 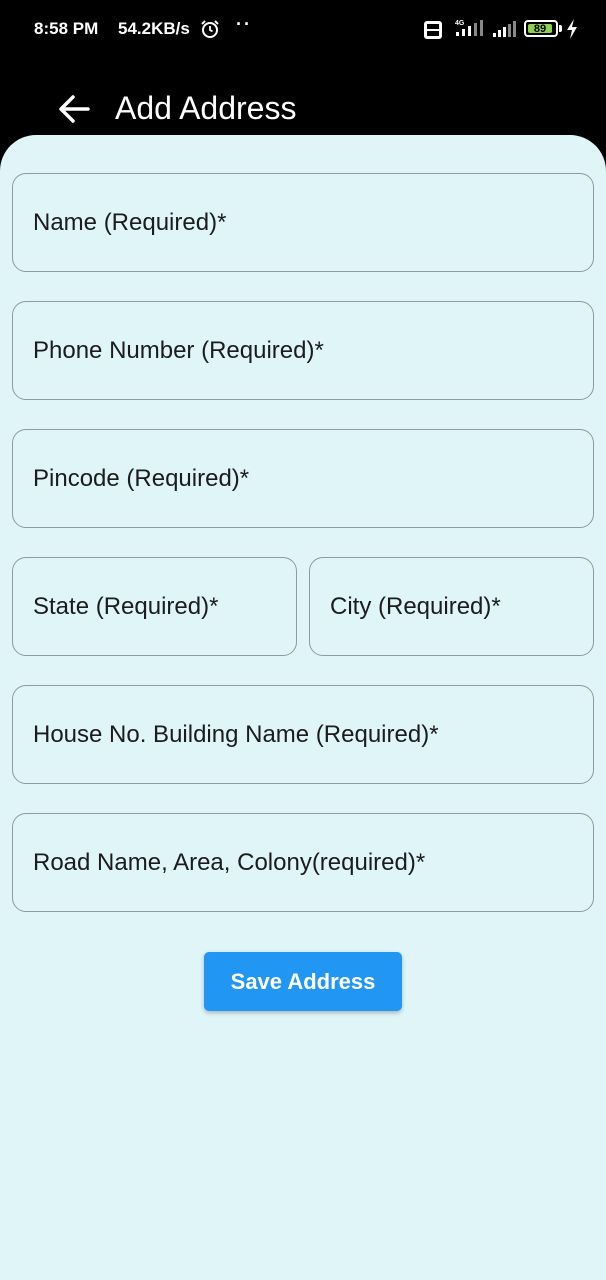 I want to click on signal-icon, so click(x=504, y=29).